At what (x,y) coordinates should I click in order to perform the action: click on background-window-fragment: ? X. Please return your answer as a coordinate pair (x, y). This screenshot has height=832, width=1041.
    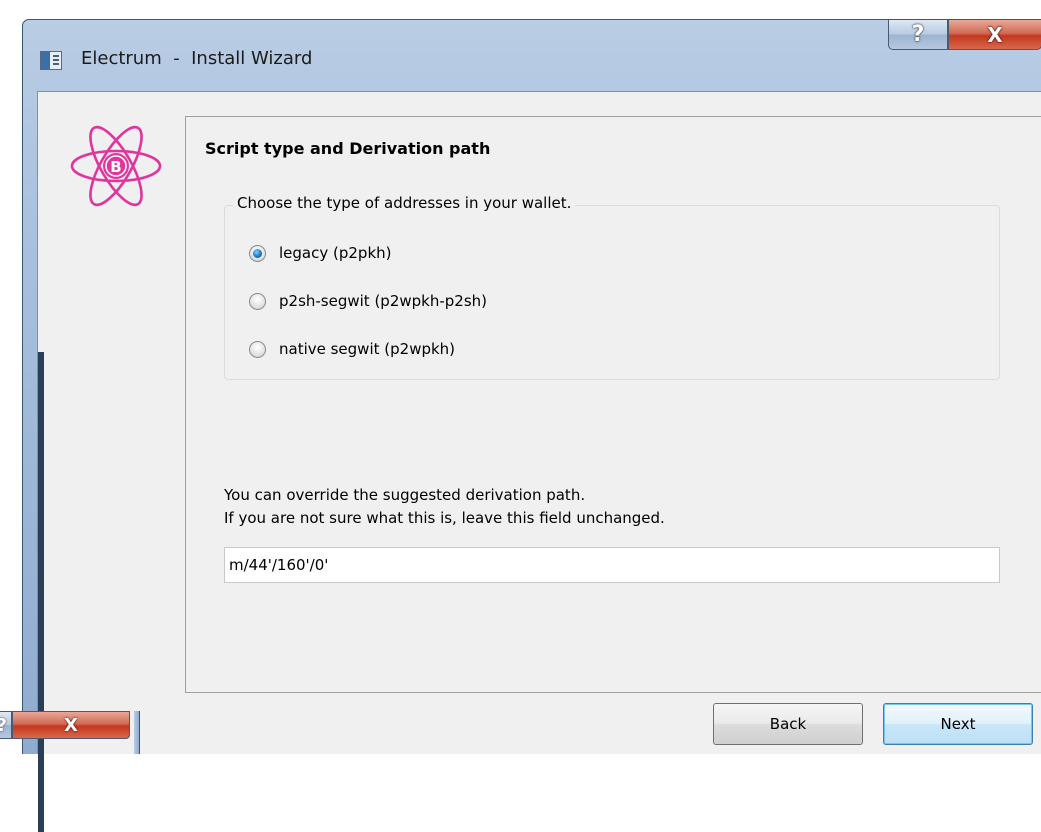
    Looking at the image, I should click on (70, 732).